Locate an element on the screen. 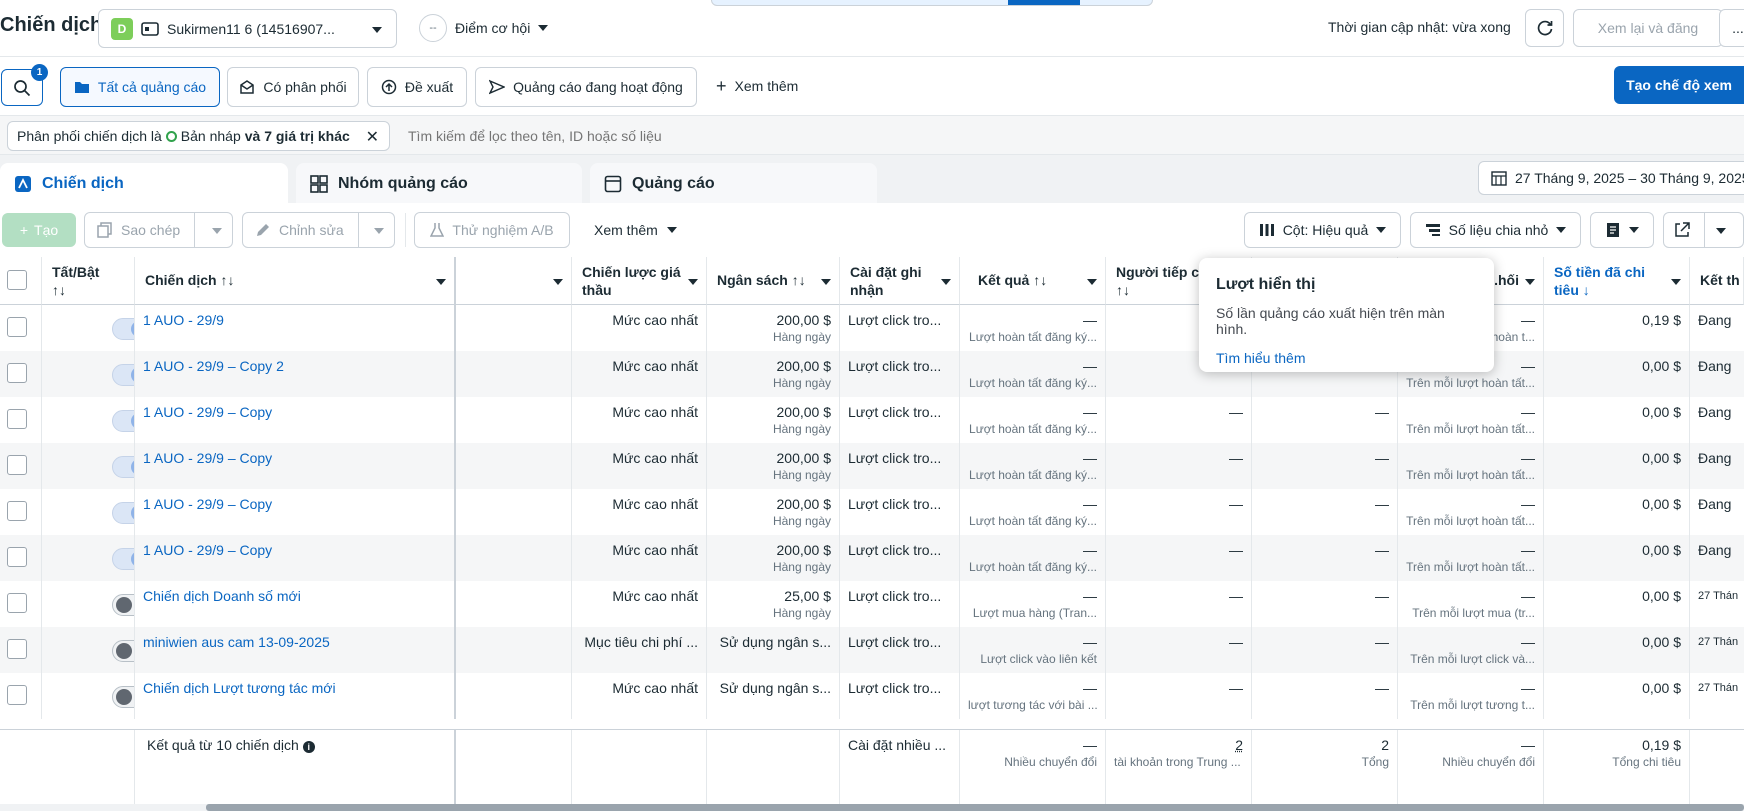  footer-summary: Kết quả từ 10 chiến dịch i is located at coordinates (295, 767).